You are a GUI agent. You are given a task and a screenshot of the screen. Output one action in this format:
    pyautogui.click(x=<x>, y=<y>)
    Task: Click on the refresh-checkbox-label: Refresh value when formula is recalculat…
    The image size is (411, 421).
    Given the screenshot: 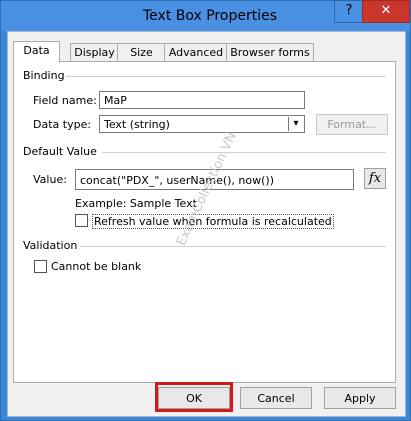 What is the action you would take?
    pyautogui.click(x=213, y=221)
    